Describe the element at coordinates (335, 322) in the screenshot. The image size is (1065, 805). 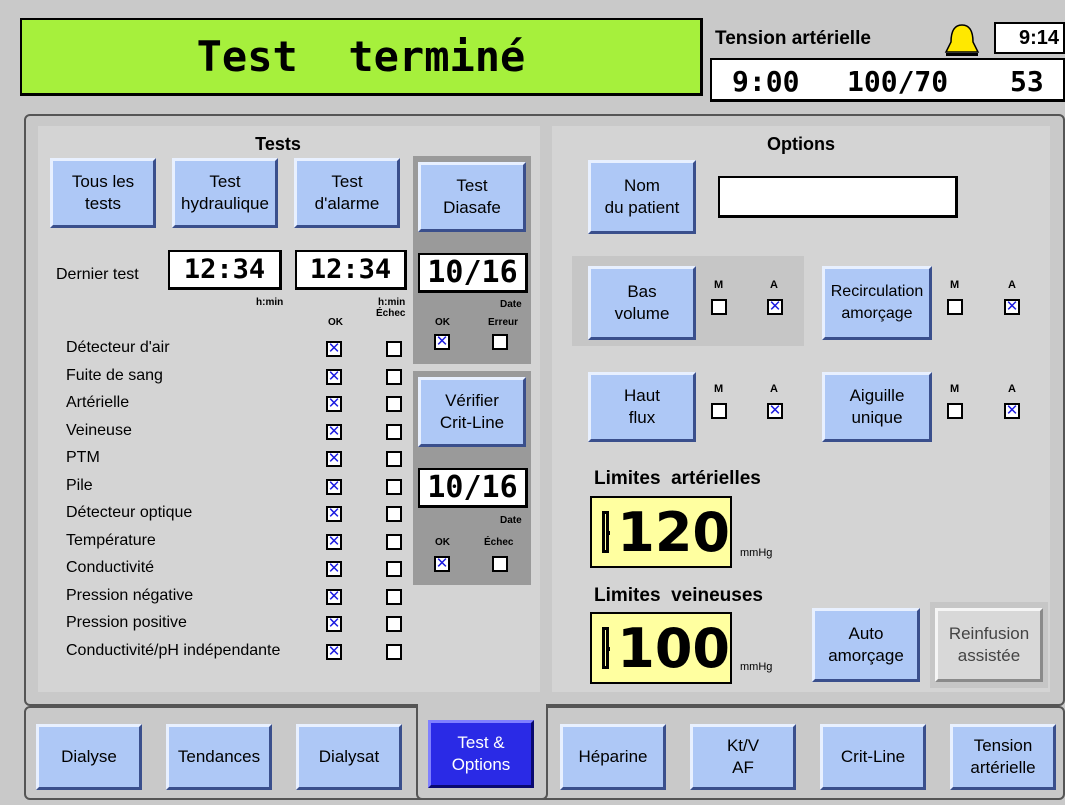
I see `ok-column-label: OK` at that location.